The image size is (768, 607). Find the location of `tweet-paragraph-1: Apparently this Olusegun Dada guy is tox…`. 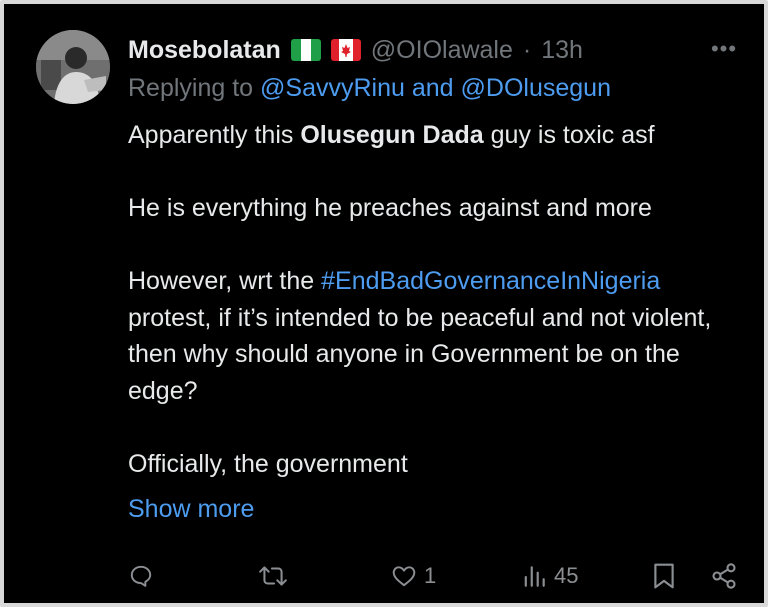

tweet-paragraph-1: Apparently this Olusegun Dada guy is tox… is located at coordinates (438, 135).